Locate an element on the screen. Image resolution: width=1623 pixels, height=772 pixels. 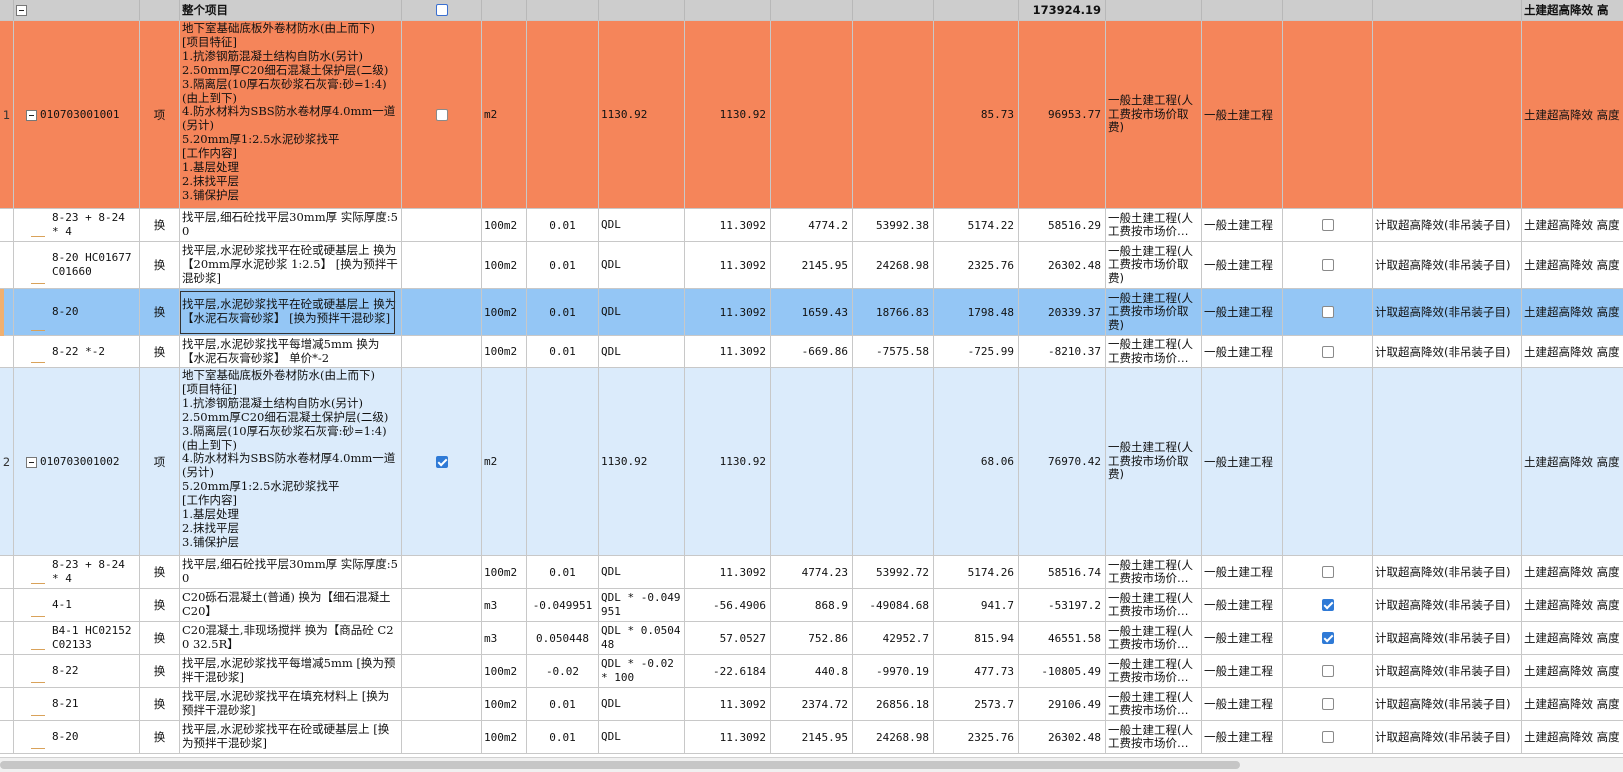
cell-code: 8-22 *-2 is located at coordinates (77, 352).